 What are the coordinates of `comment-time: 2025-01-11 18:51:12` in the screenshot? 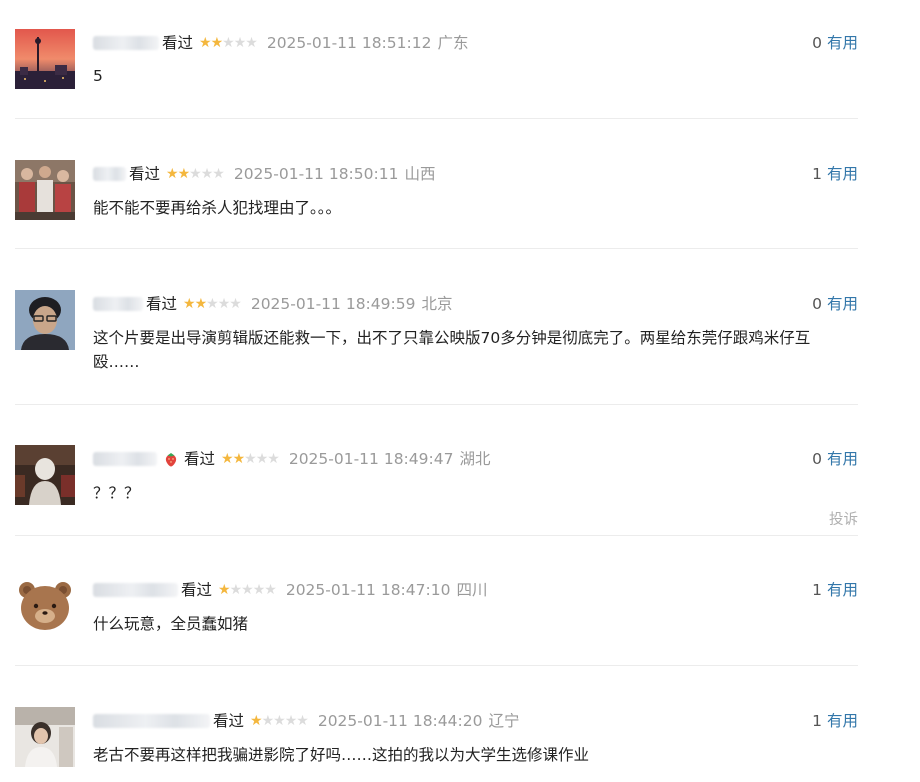 It's located at (349, 43).